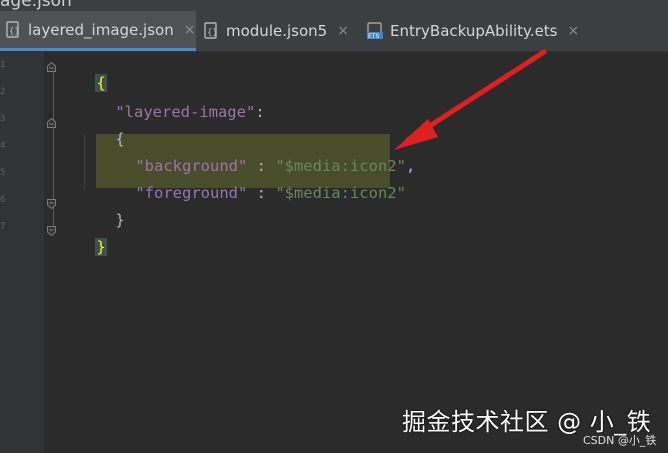  What do you see at coordinates (470, 99) in the screenshot?
I see `annotation-arrow-icon` at bounding box center [470, 99].